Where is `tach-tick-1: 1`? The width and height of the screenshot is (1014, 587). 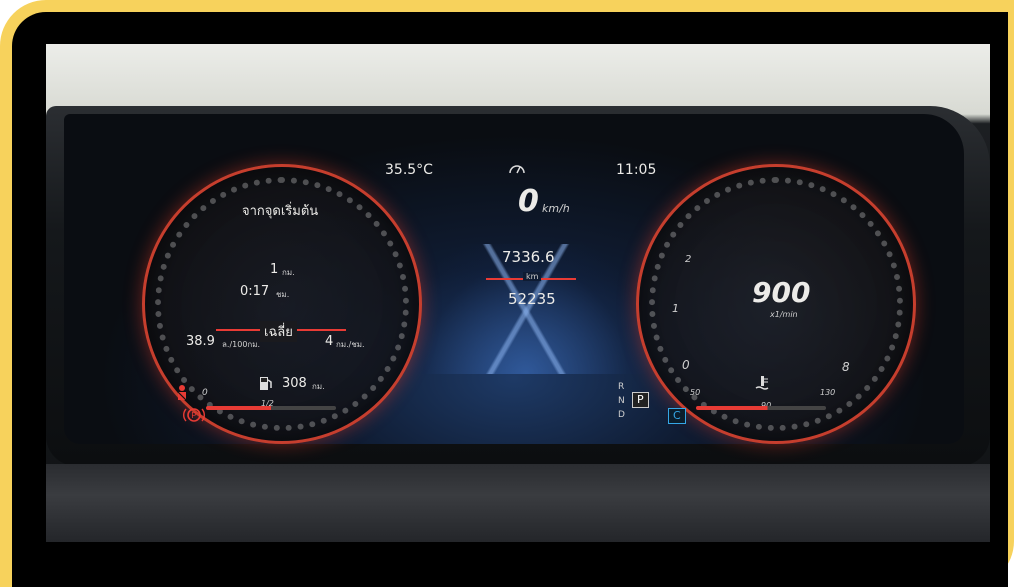
tach-tick-1: 1 is located at coordinates (675, 308).